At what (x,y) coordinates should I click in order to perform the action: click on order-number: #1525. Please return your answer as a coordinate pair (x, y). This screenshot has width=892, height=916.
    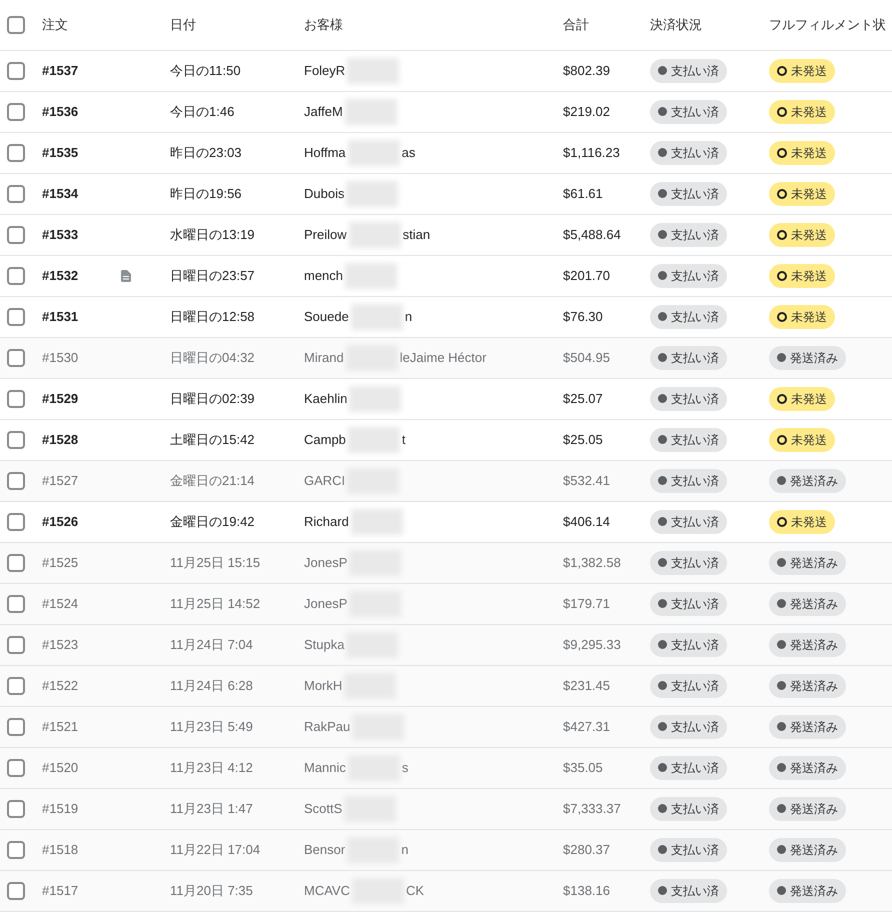
    Looking at the image, I should click on (60, 562).